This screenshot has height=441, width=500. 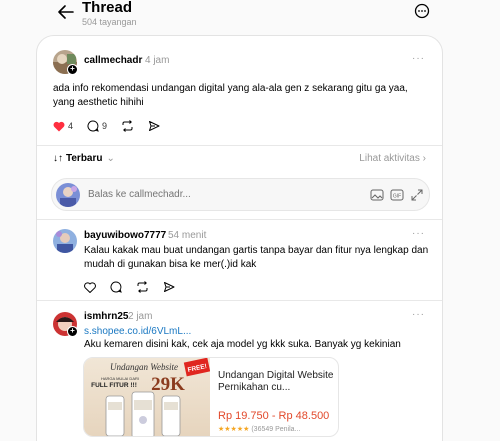 What do you see at coordinates (120, 378) in the screenshot?
I see `banner-line2: HARGA MULAI DARI` at bounding box center [120, 378].